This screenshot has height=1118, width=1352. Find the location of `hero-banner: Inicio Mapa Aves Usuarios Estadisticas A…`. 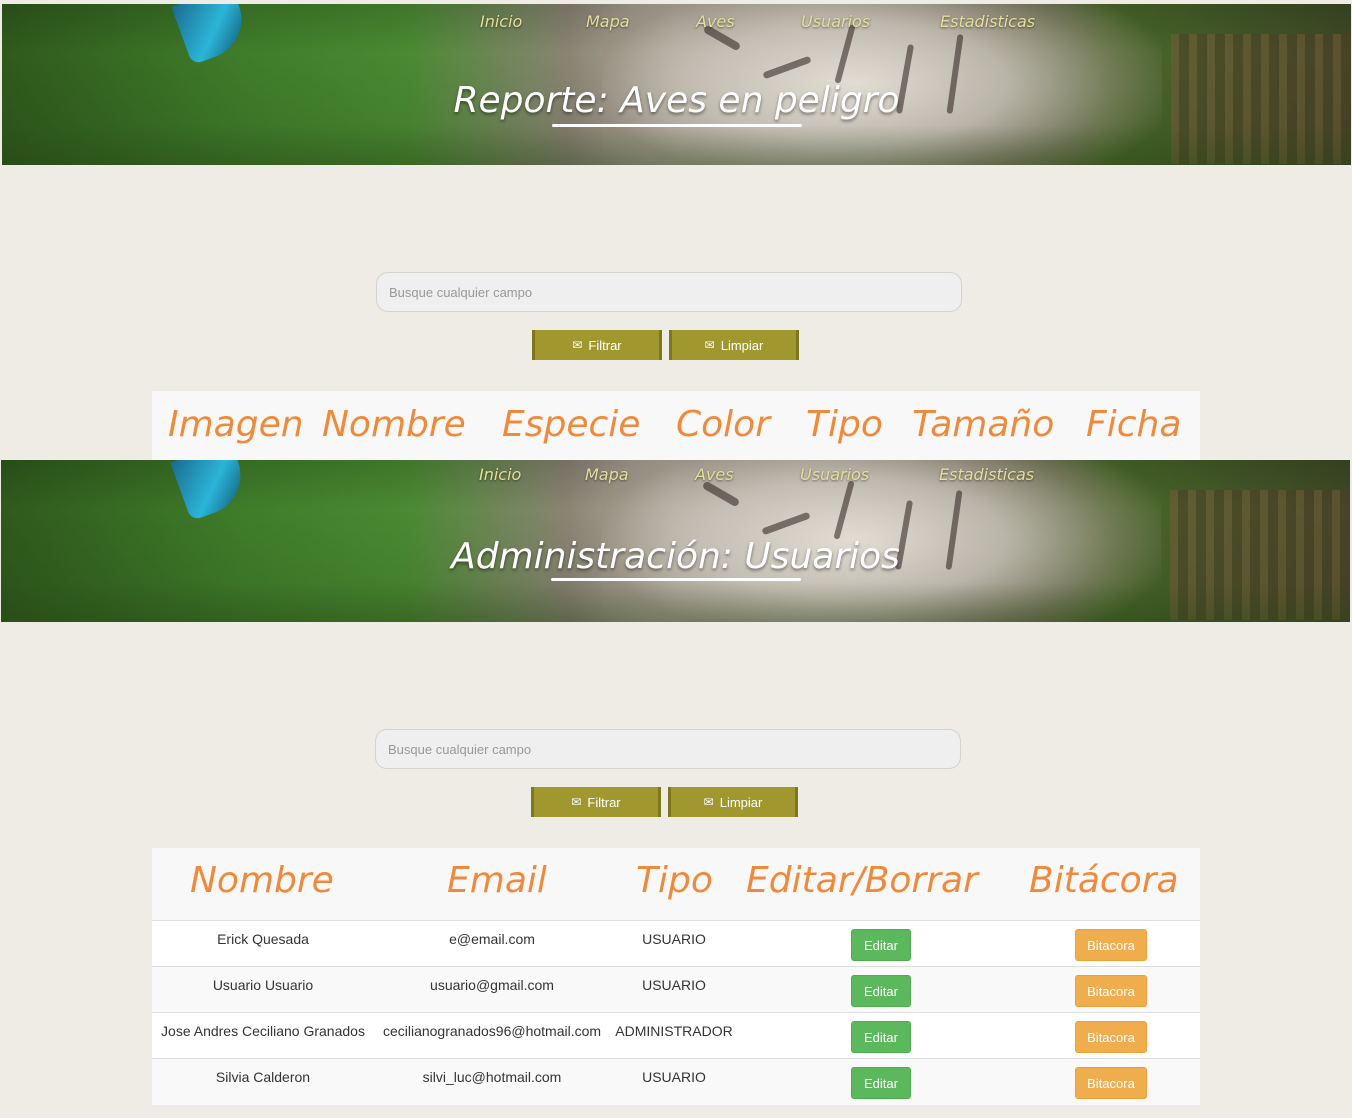

hero-banner: Inicio Mapa Aves Usuarios Estadisticas A… is located at coordinates (675, 541).